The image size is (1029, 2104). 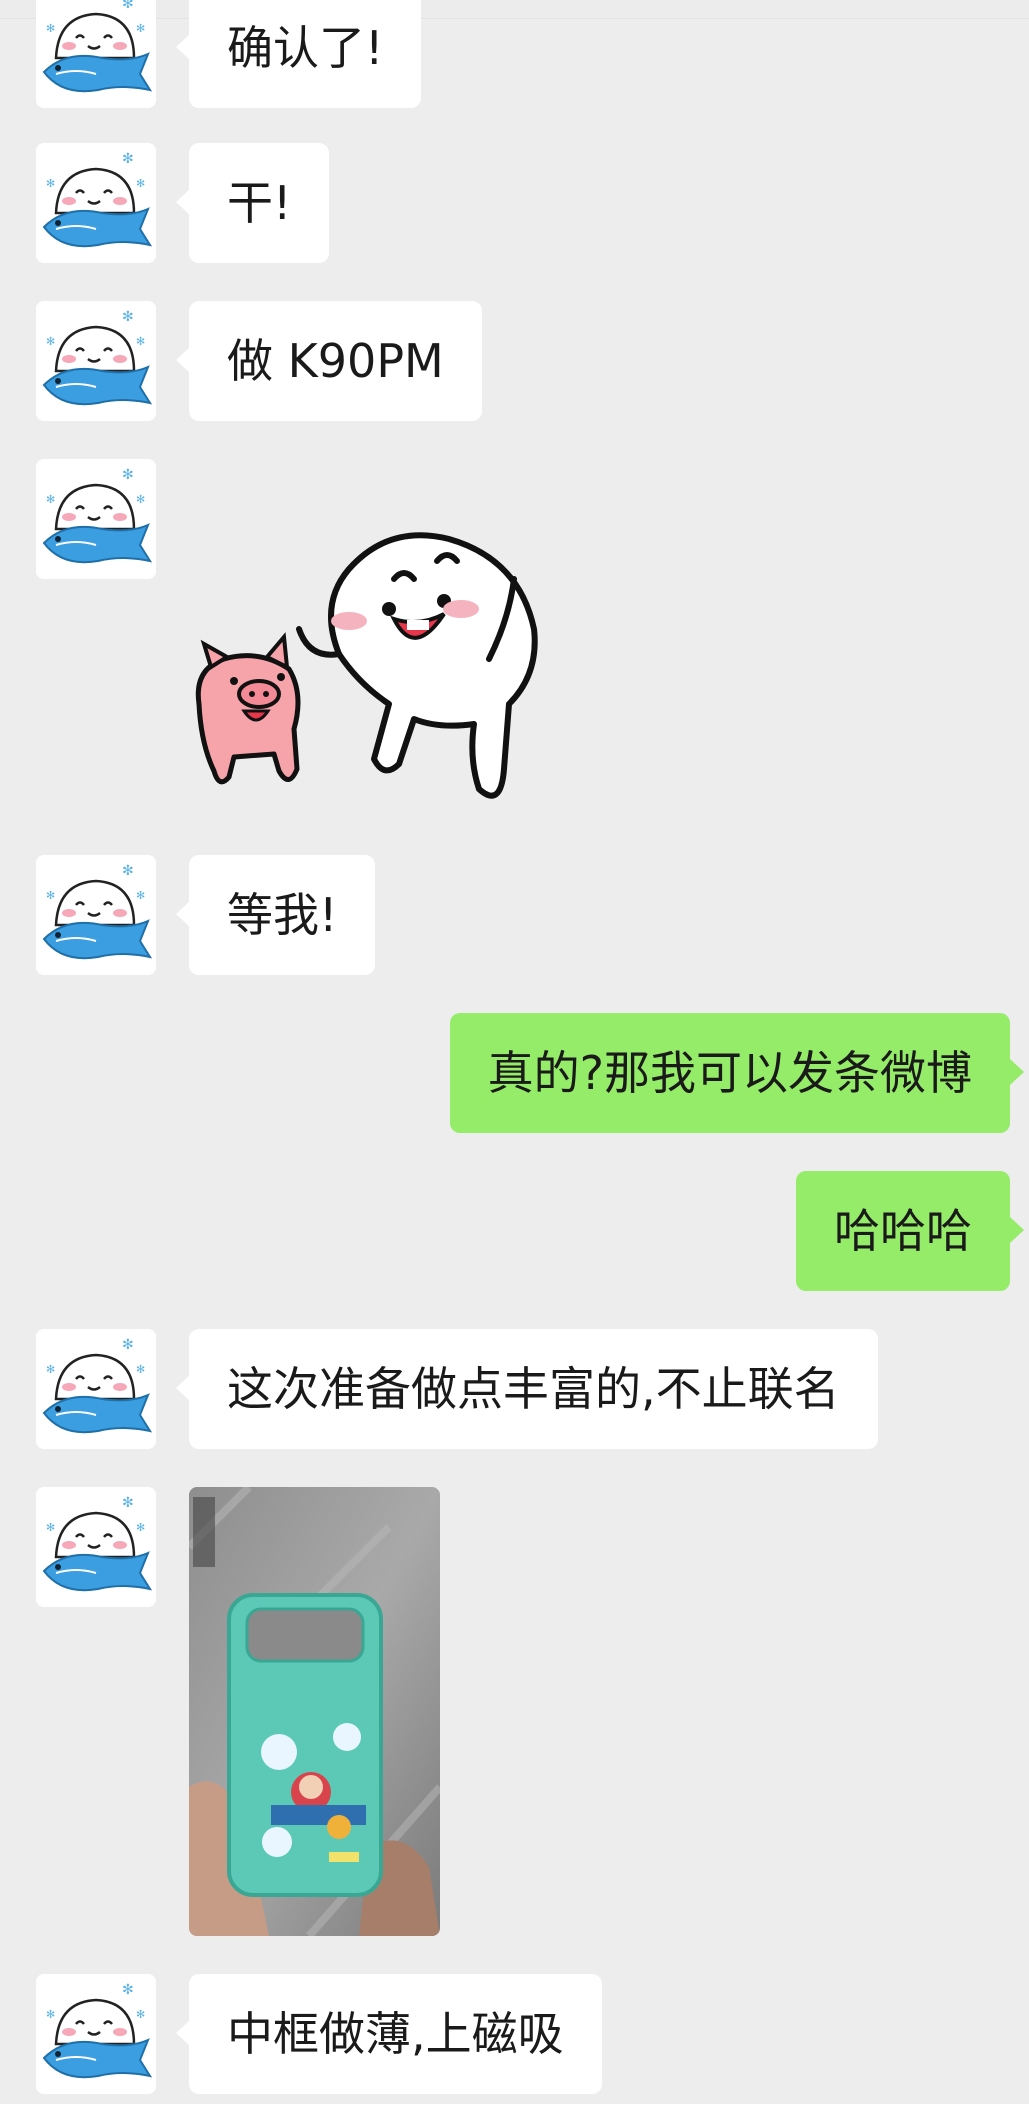 What do you see at coordinates (369, 661) in the screenshot?
I see `laughing-dumpling-and-pig-sticker` at bounding box center [369, 661].